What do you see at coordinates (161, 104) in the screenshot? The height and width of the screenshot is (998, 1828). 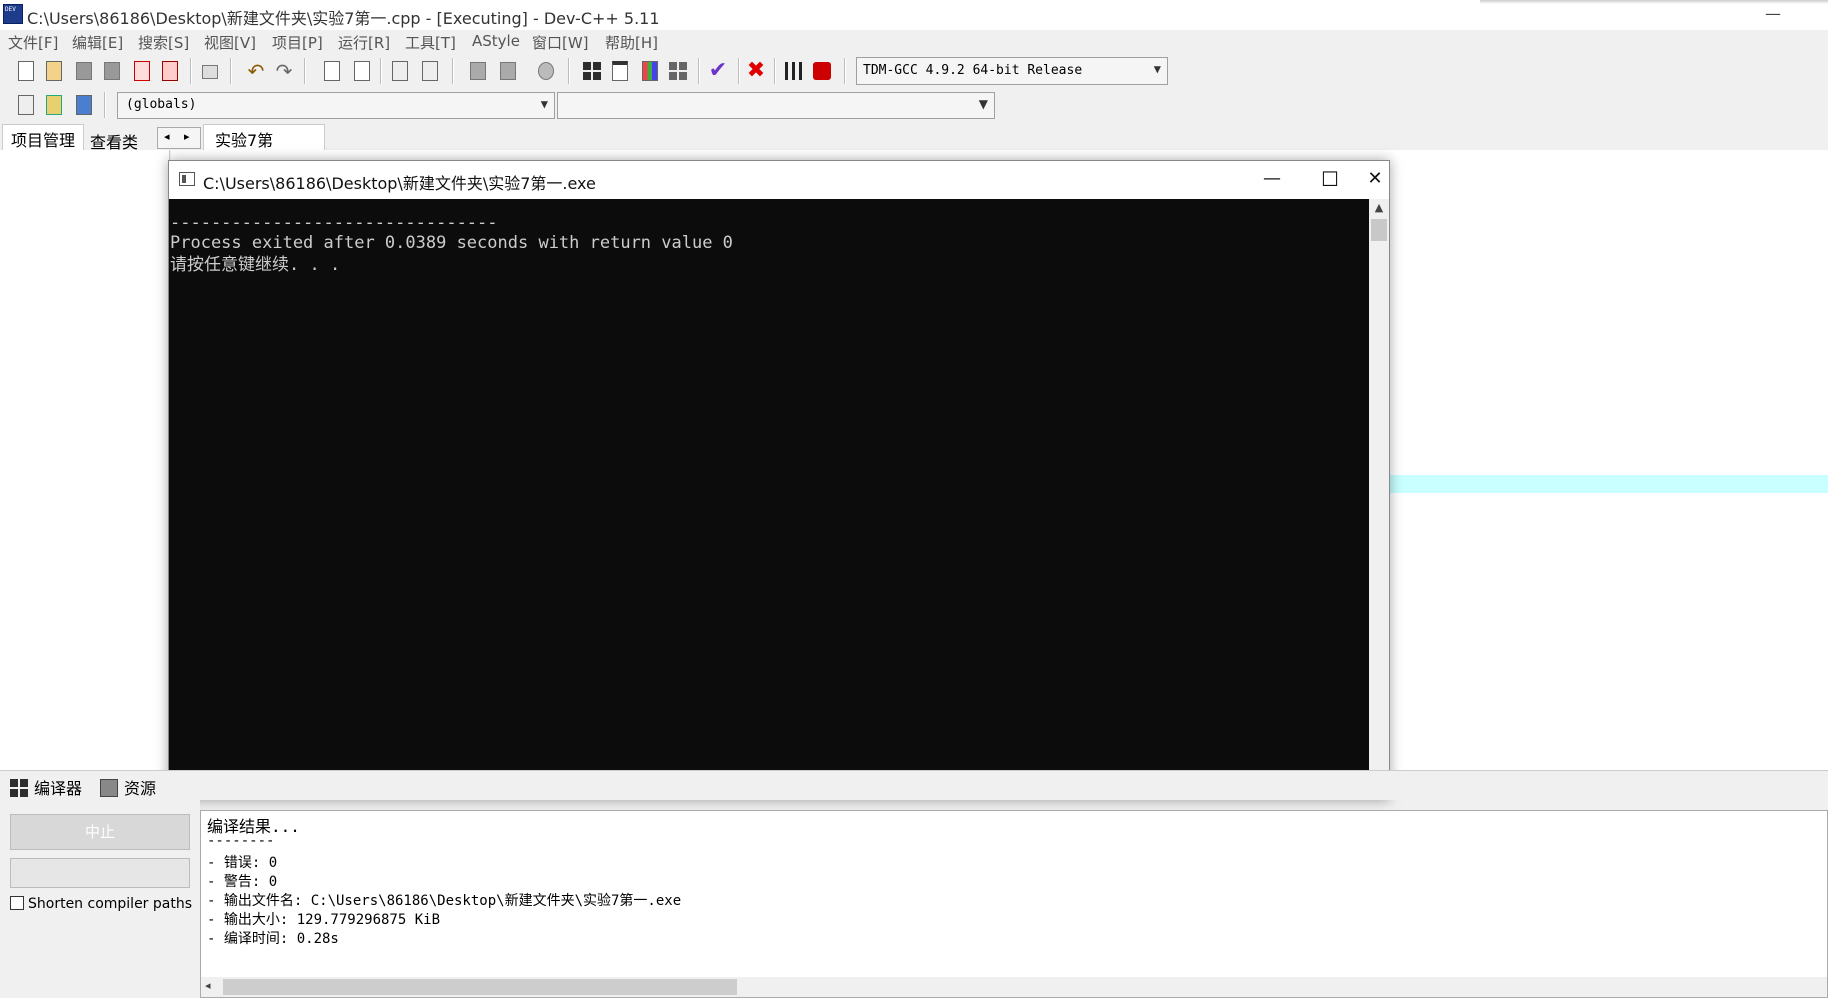 I see `scope-value: (globals)` at bounding box center [161, 104].